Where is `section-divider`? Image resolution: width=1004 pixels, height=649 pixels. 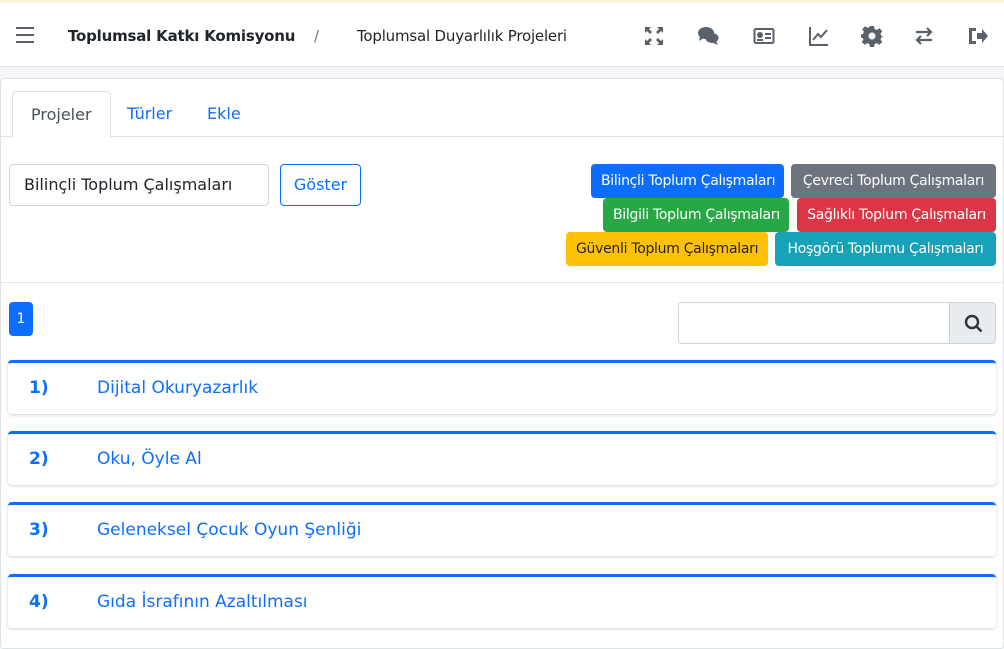 section-divider is located at coordinates (502, 282).